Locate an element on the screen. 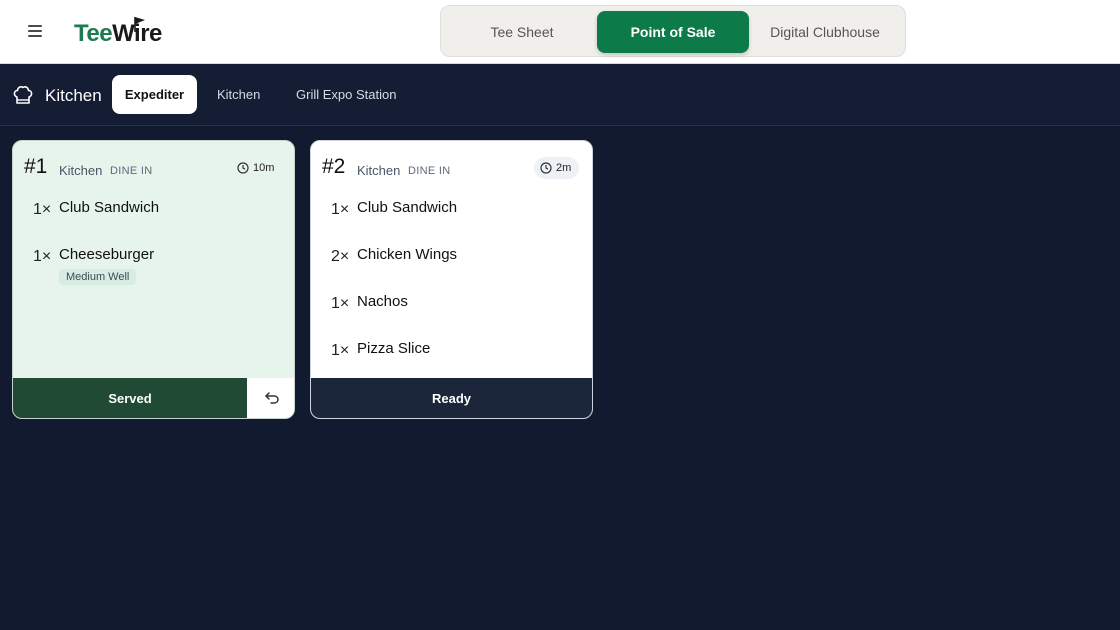  served-button: Served is located at coordinates (130, 398).